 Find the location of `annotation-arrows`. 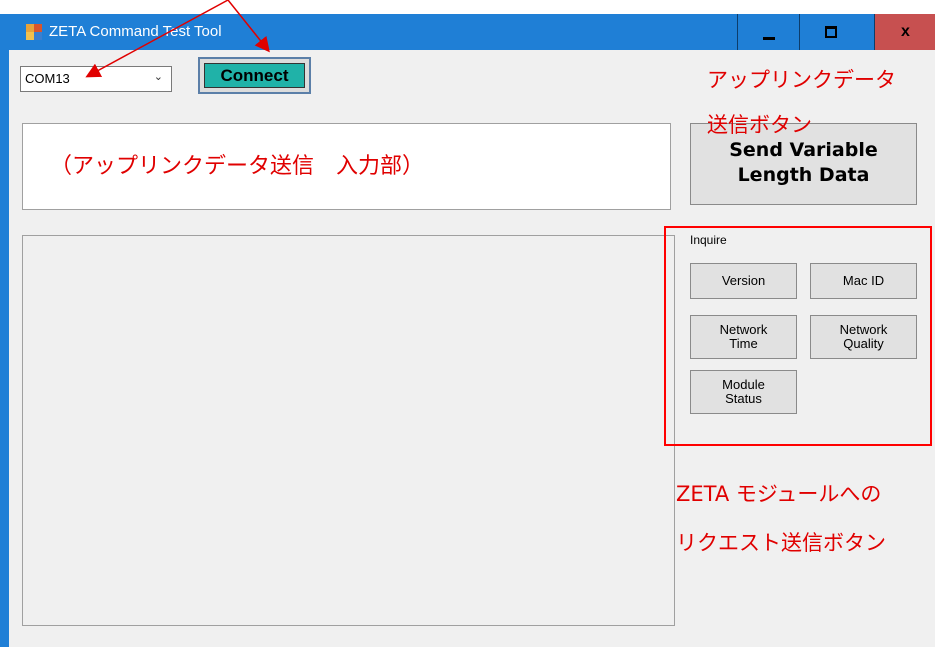

annotation-arrows is located at coordinates (177, 39).